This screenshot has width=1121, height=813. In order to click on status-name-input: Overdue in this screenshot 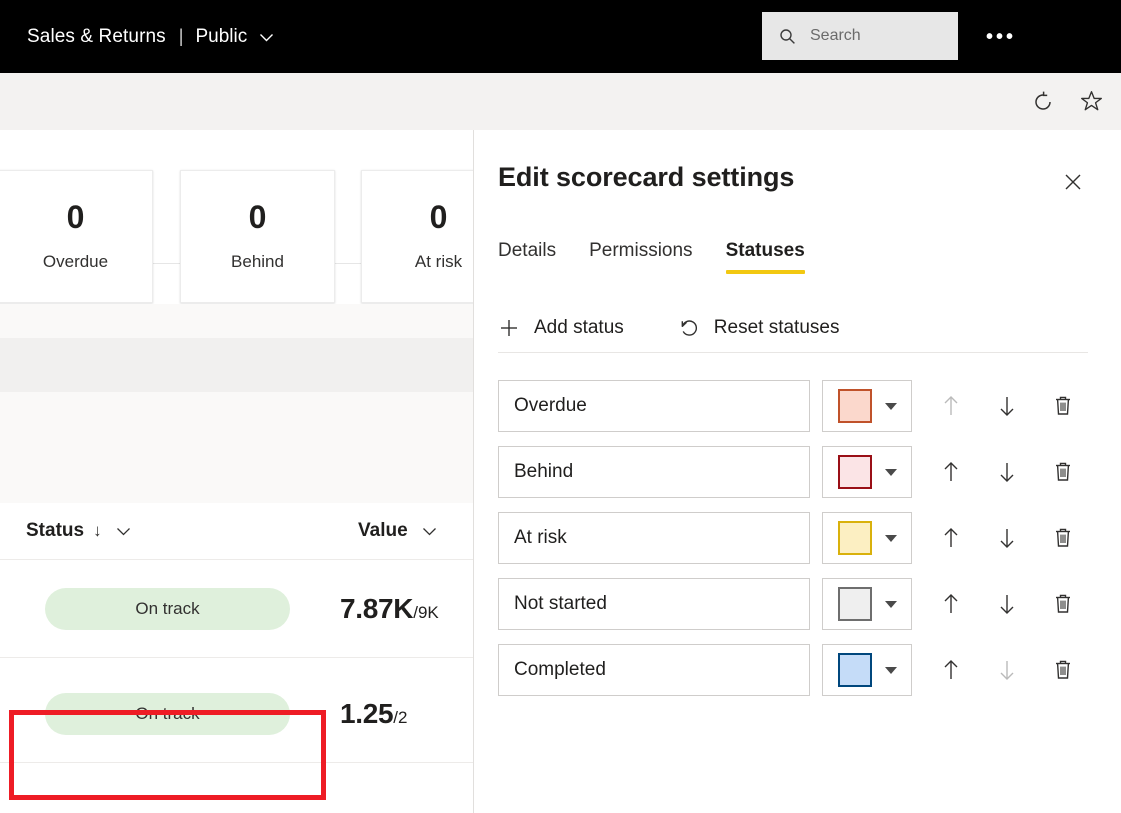, I will do `click(654, 406)`.